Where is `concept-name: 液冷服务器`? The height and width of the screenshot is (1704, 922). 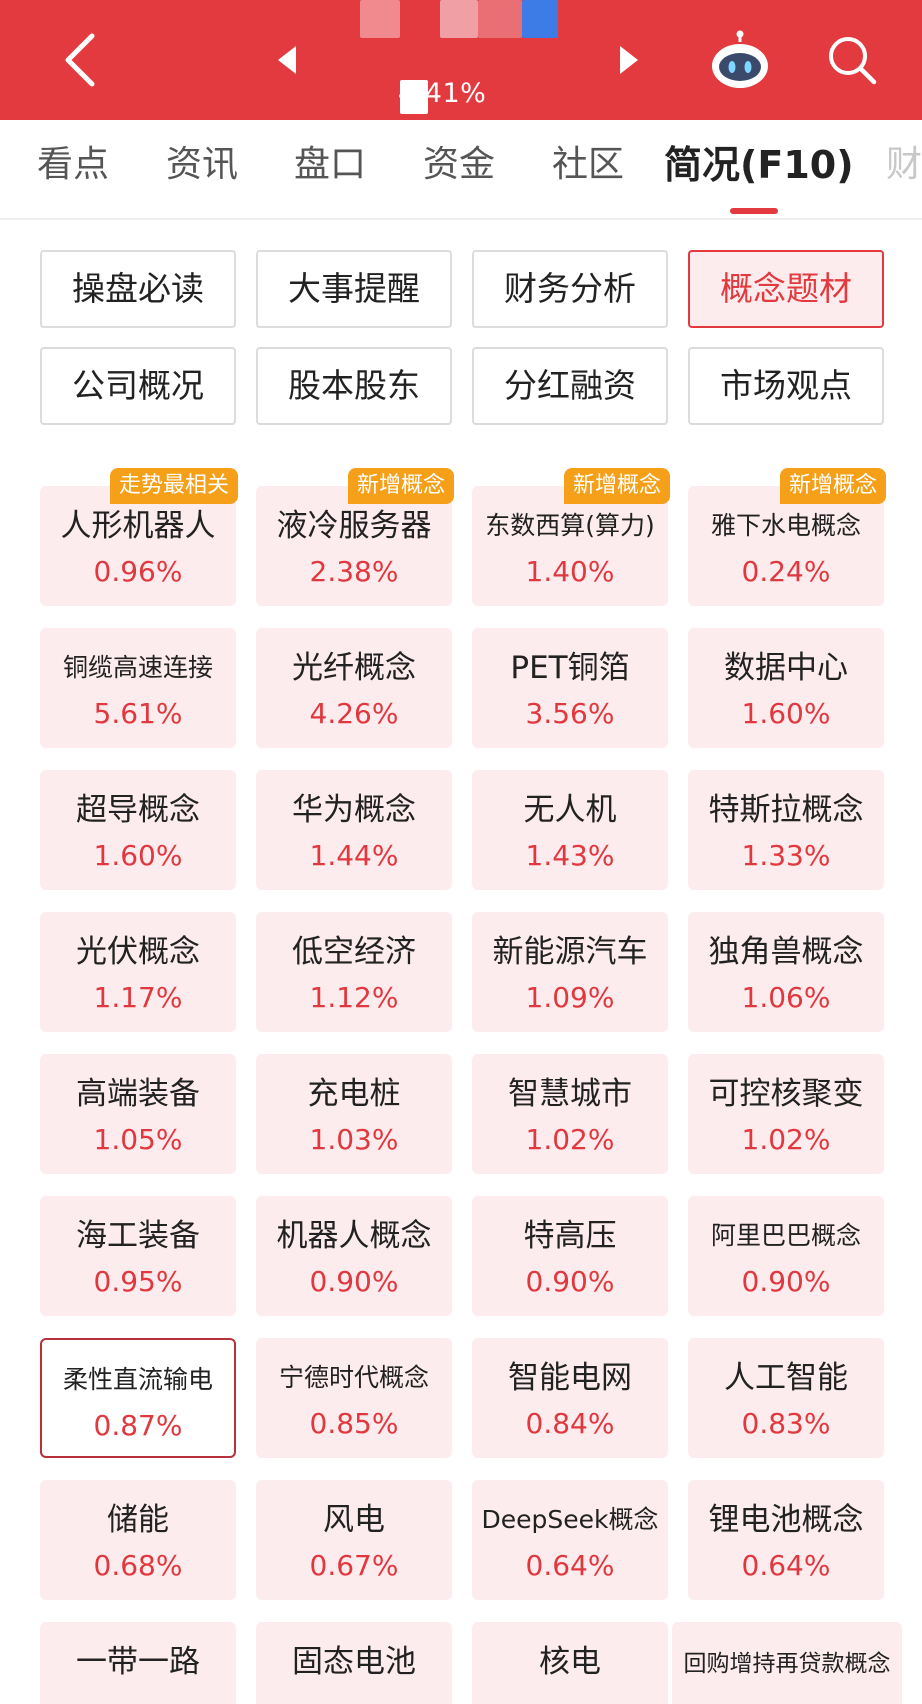
concept-name: 液冷服务器 is located at coordinates (354, 526).